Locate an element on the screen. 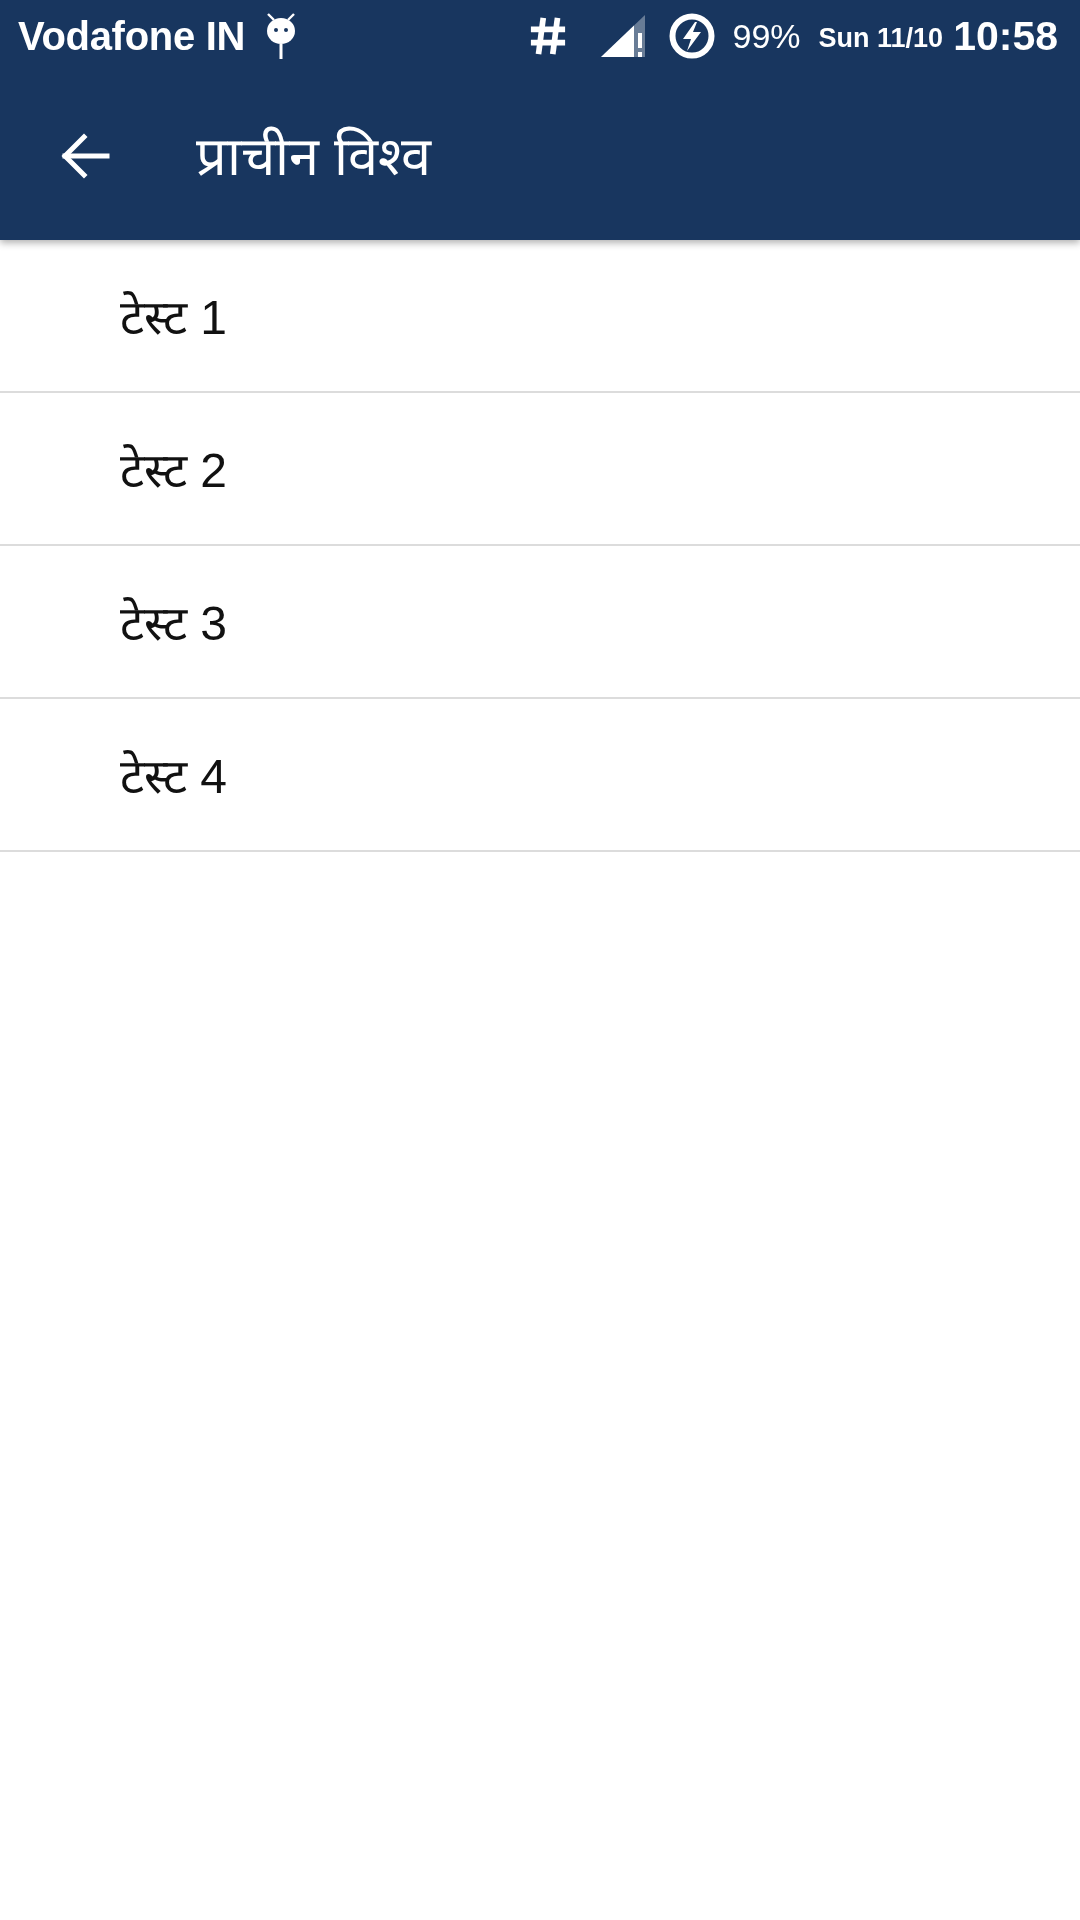 This screenshot has height=1920, width=1080. app-bar-title: प्राचीन विश्व is located at coordinates (313, 156).